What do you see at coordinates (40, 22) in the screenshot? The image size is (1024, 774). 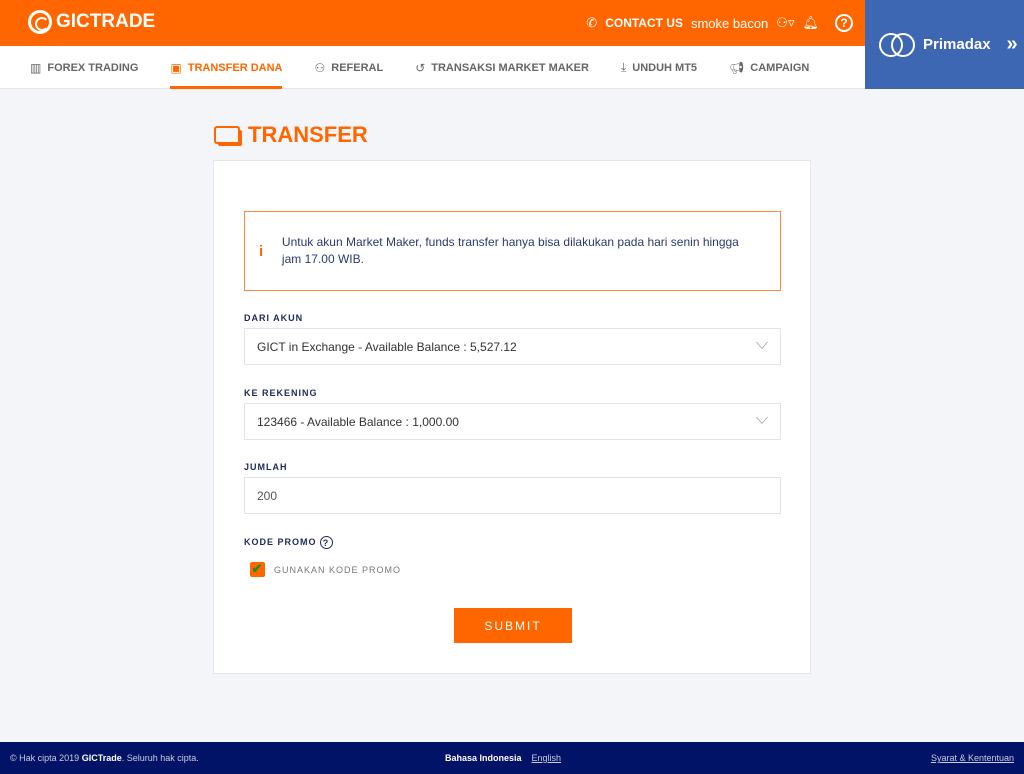 I see `logo-icon` at bounding box center [40, 22].